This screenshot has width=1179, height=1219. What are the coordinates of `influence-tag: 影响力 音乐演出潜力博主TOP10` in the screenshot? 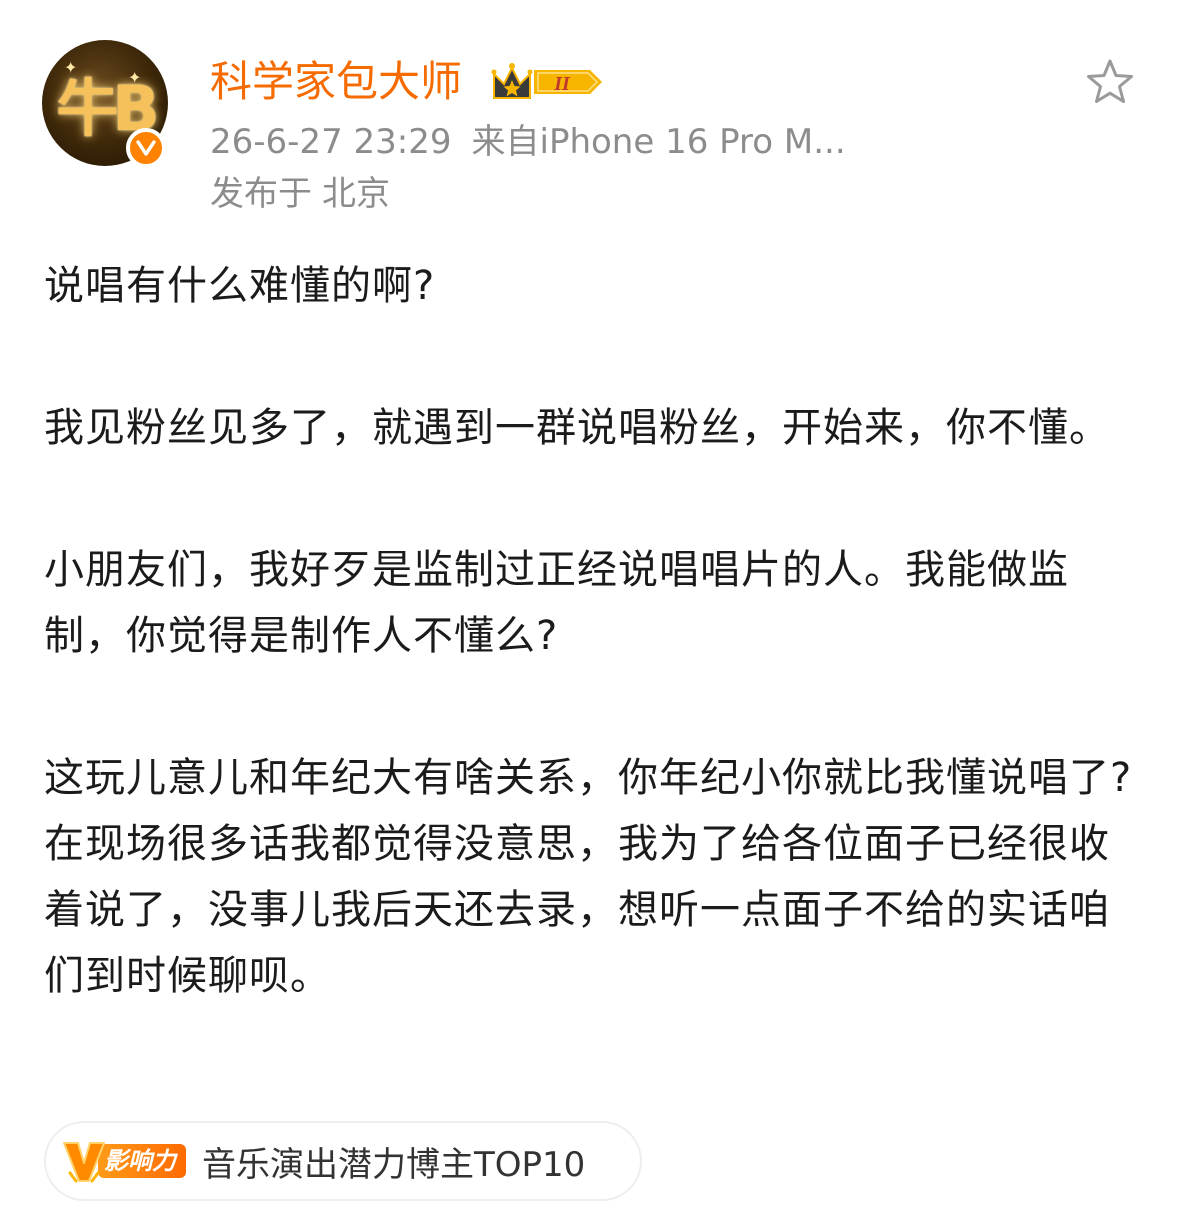 It's located at (343, 1161).